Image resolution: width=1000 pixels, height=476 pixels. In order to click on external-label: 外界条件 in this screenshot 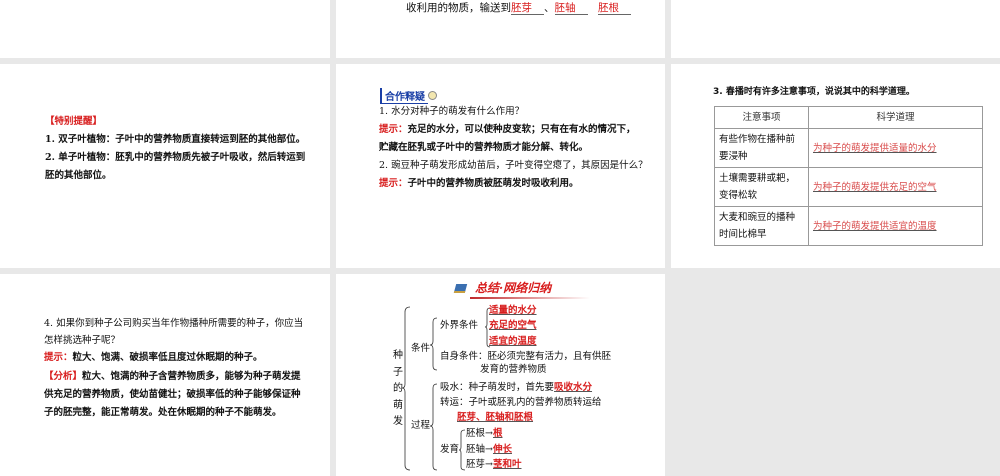, I will do `click(459, 325)`.